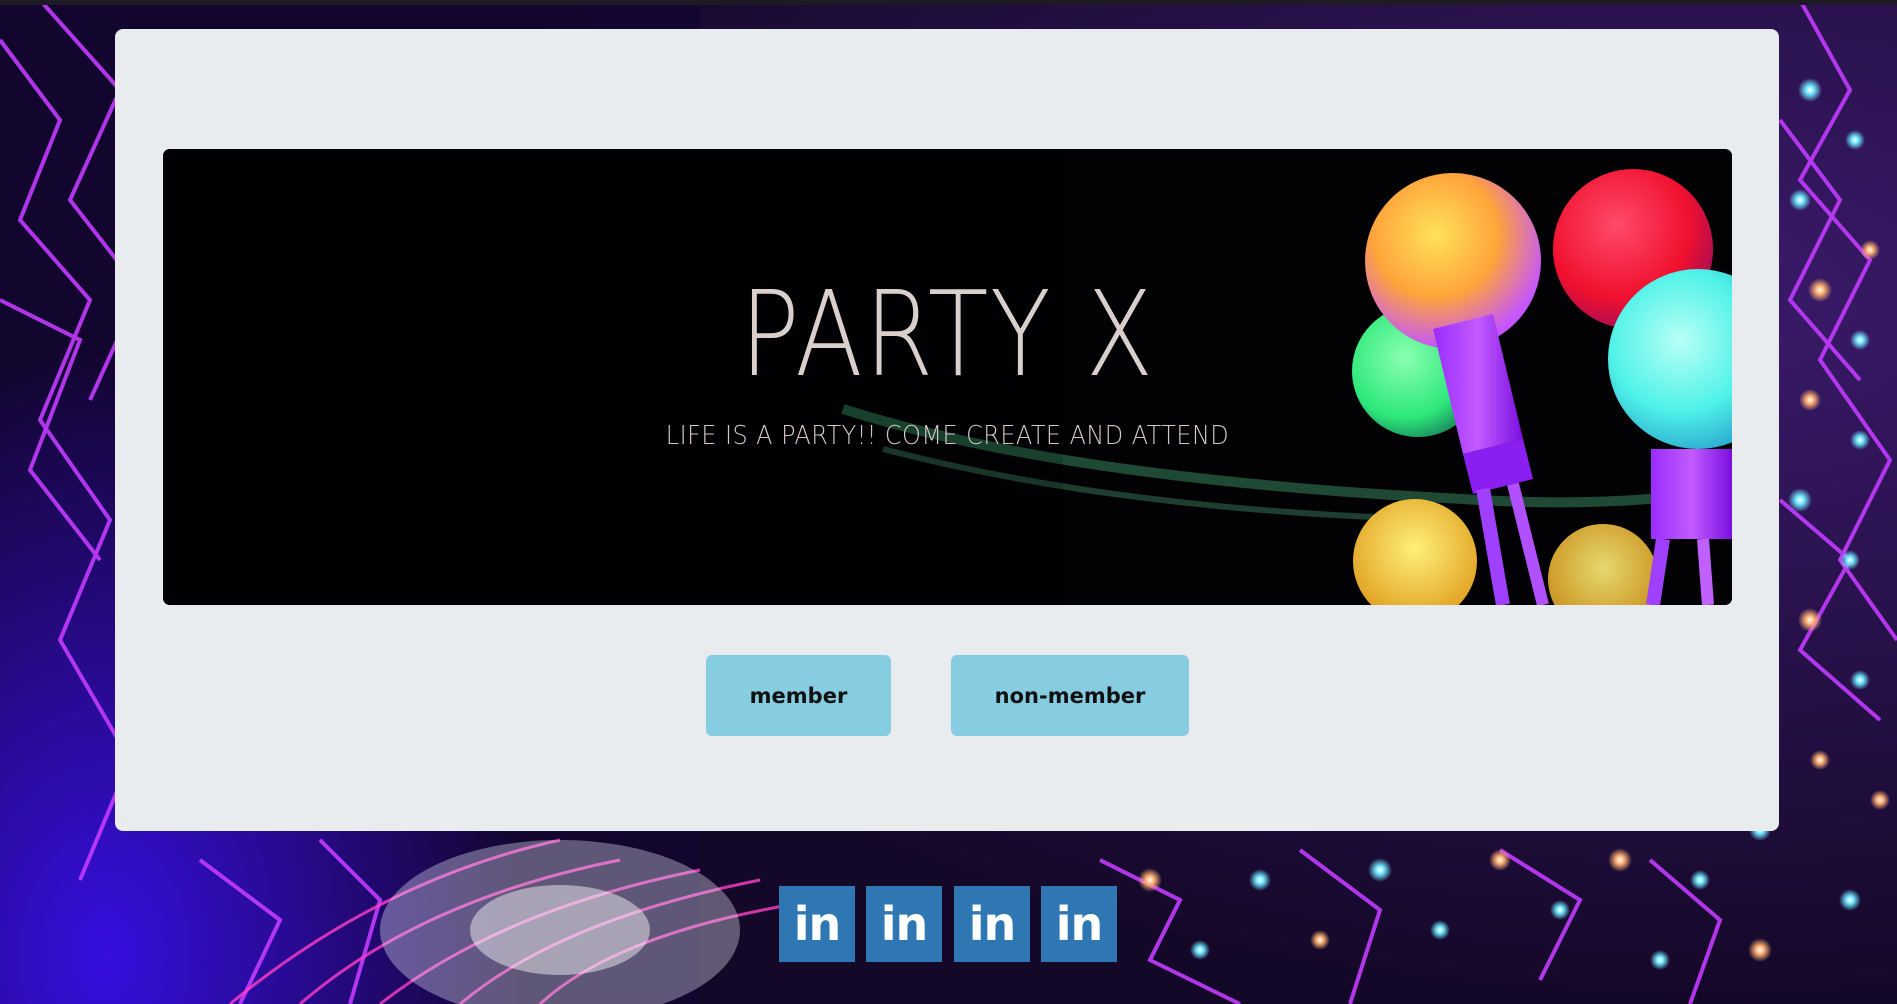 This screenshot has width=1897, height=1004. Describe the element at coordinates (947, 436) in the screenshot. I see `page-subtitle: LIFE IS A PARTY!! COME CREATE AND ATTEND` at that location.